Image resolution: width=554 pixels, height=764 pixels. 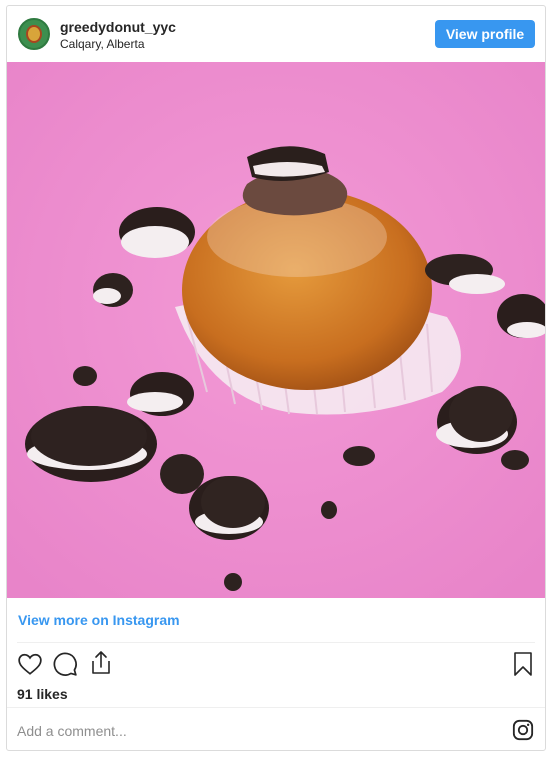 What do you see at coordinates (523, 664) in the screenshot?
I see `bookmark-icon` at bounding box center [523, 664].